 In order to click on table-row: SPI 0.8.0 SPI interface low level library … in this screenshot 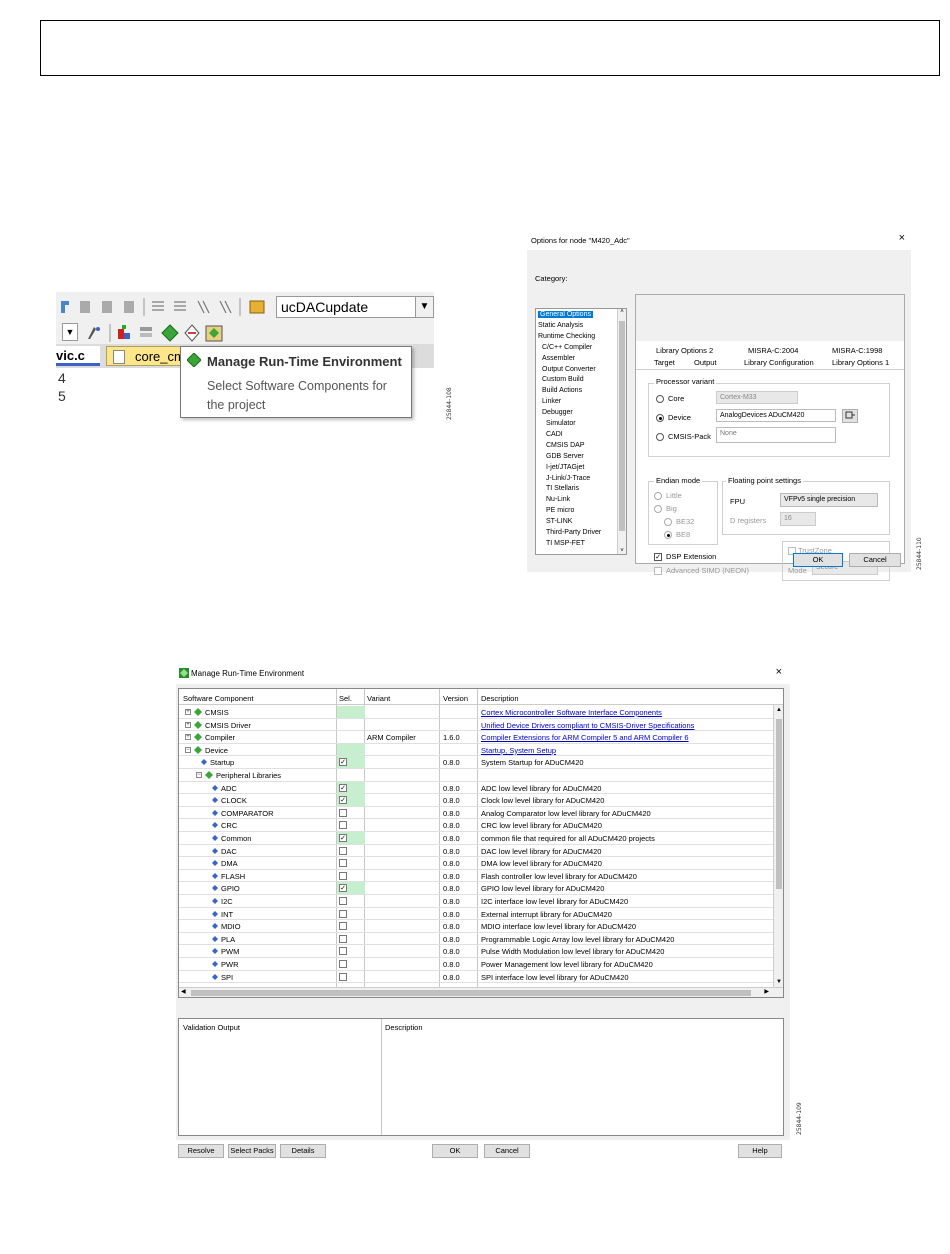, I will do `click(476, 977)`.